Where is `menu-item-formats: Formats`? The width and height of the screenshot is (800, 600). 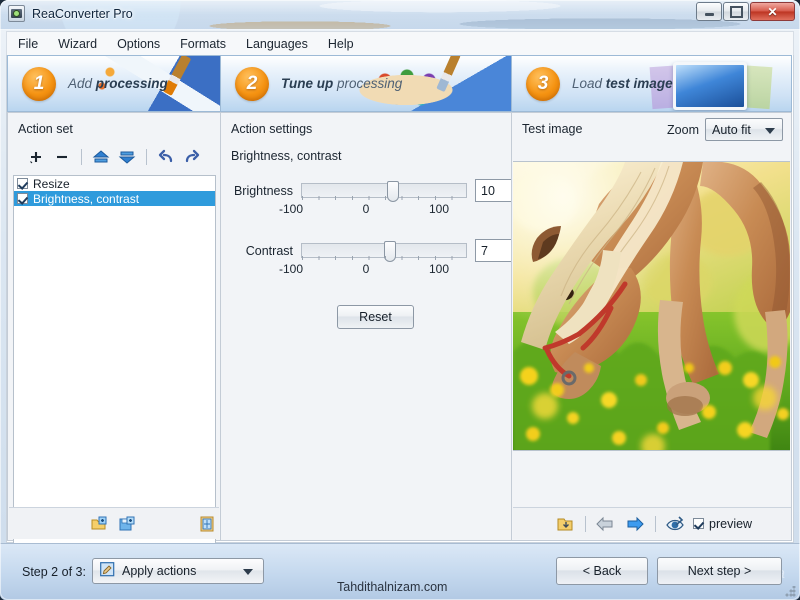
menu-item-formats: Formats is located at coordinates (203, 44).